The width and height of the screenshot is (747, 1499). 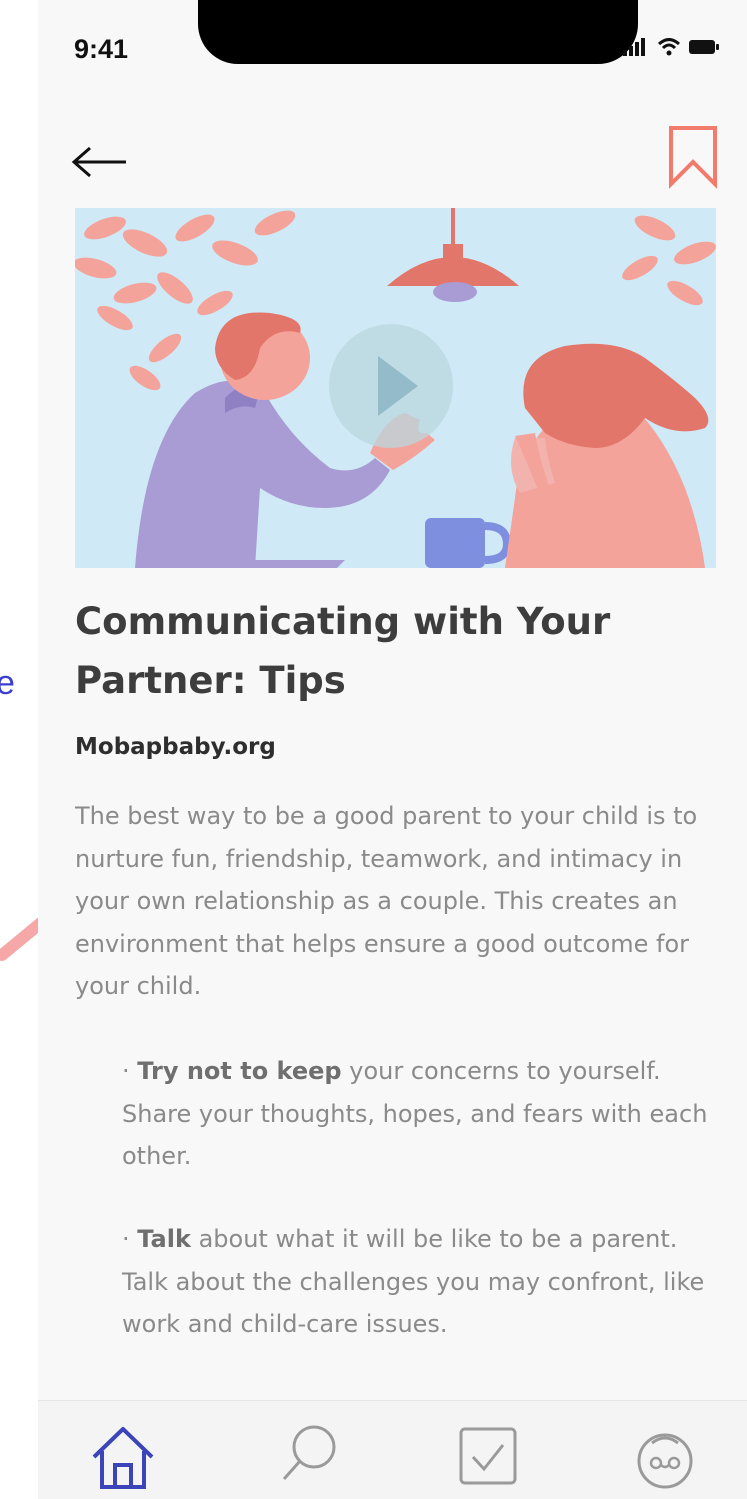 I want to click on article-title: Communicating with Your Partner: Tips, so click(x=343, y=651).